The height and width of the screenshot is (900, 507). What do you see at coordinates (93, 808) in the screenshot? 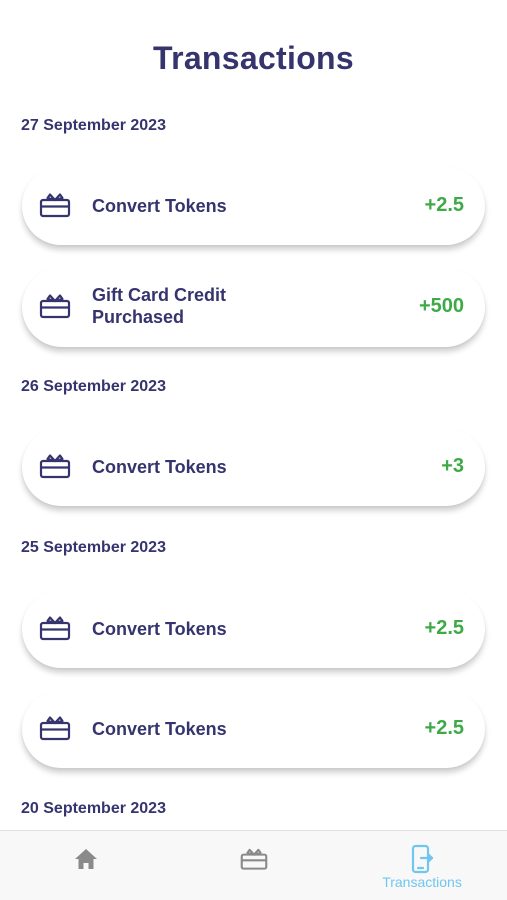
I see `date-heading: 20 September 2023` at bounding box center [93, 808].